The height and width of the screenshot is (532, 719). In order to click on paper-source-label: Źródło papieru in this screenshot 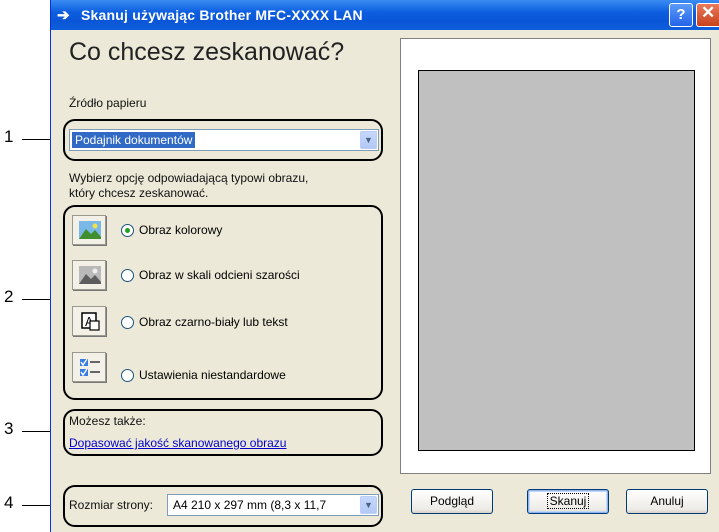, I will do `click(108, 103)`.